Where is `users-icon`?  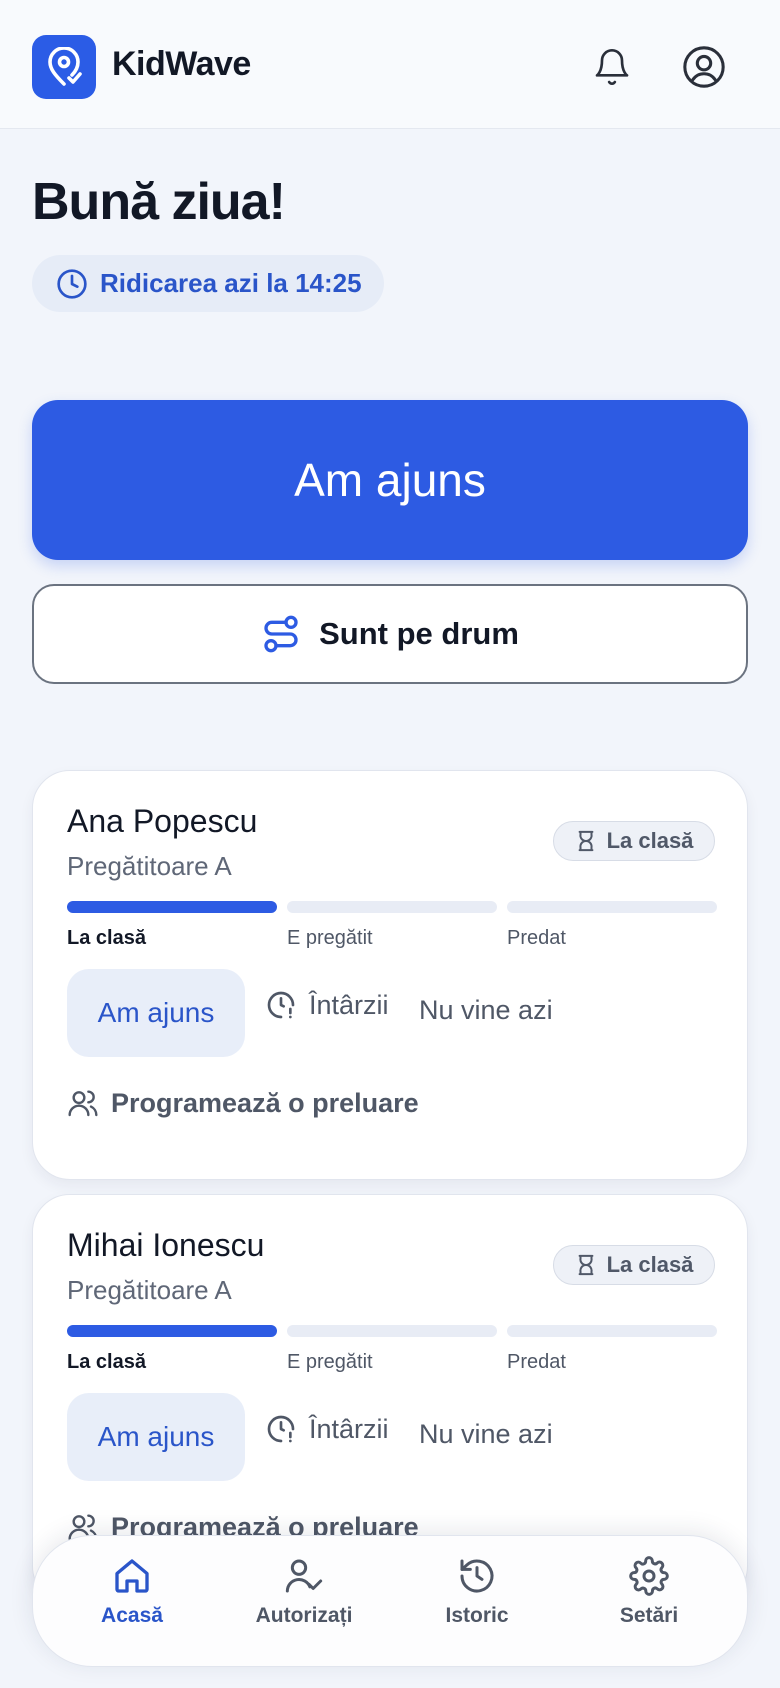 users-icon is located at coordinates (83, 1103).